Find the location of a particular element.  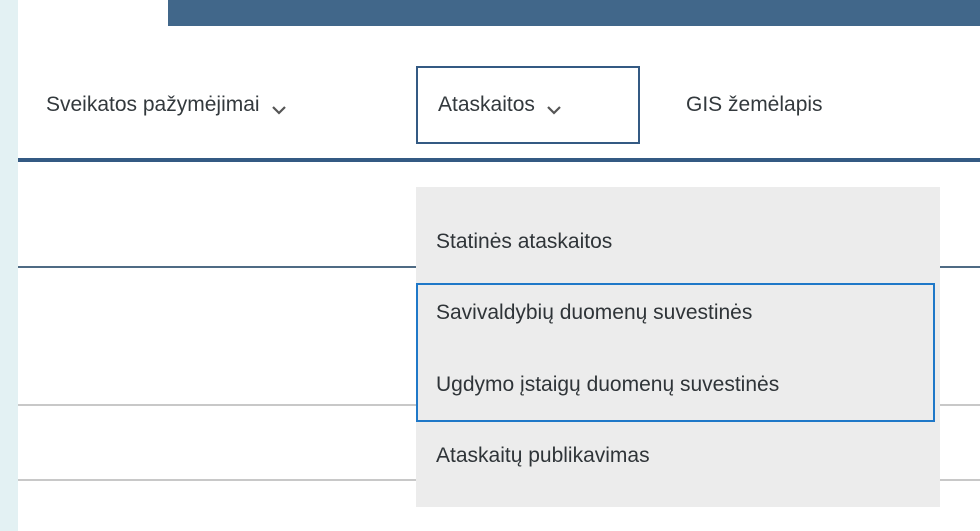

dropdown-item-statines-ataskaitos: Statinės ataskaitos is located at coordinates (524, 242).